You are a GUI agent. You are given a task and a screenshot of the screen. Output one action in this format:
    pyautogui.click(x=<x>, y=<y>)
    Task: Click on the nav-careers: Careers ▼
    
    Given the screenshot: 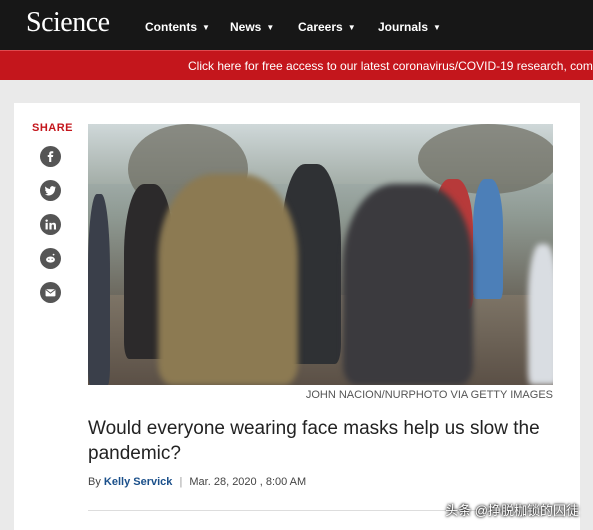 What is the action you would take?
    pyautogui.click(x=327, y=27)
    